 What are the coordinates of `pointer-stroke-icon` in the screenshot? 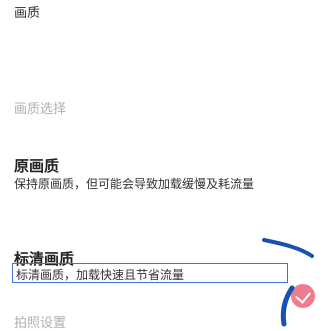 It's located at (288, 282).